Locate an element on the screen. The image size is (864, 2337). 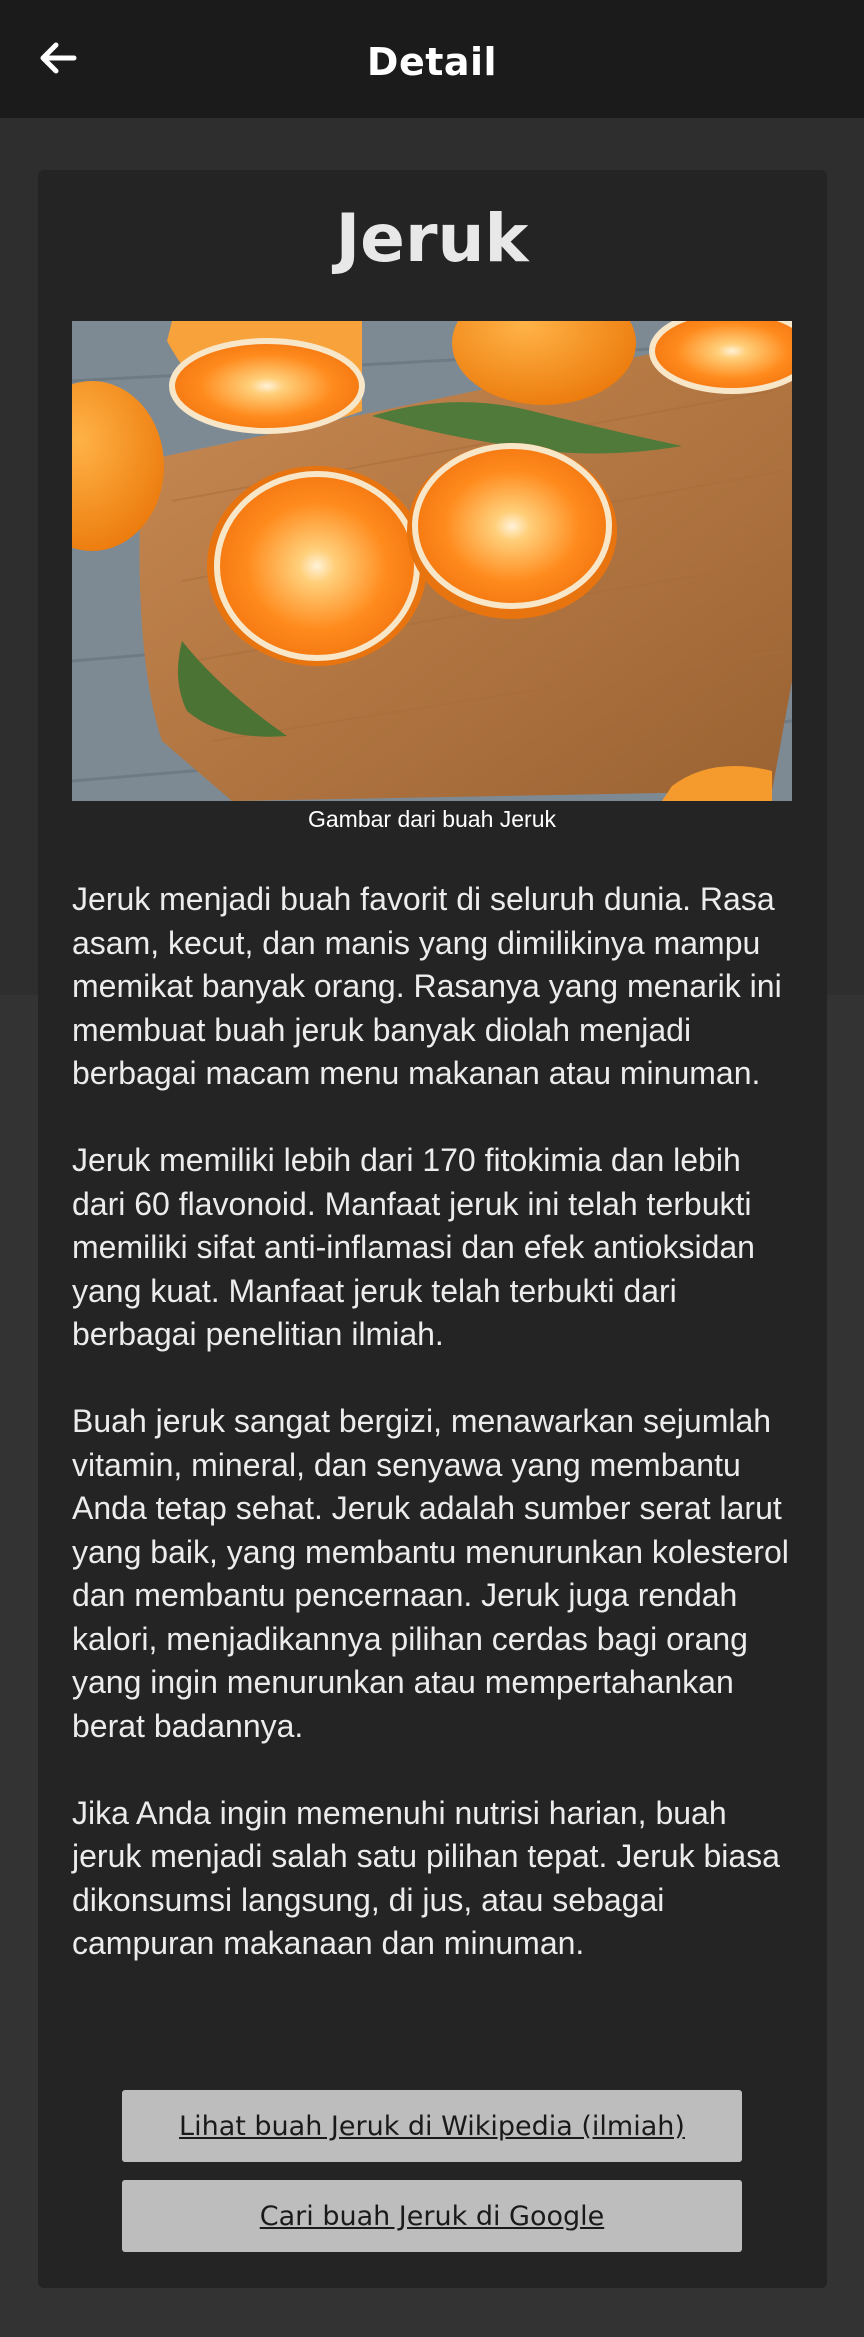
app-bar-title: Detail is located at coordinates (432, 62).